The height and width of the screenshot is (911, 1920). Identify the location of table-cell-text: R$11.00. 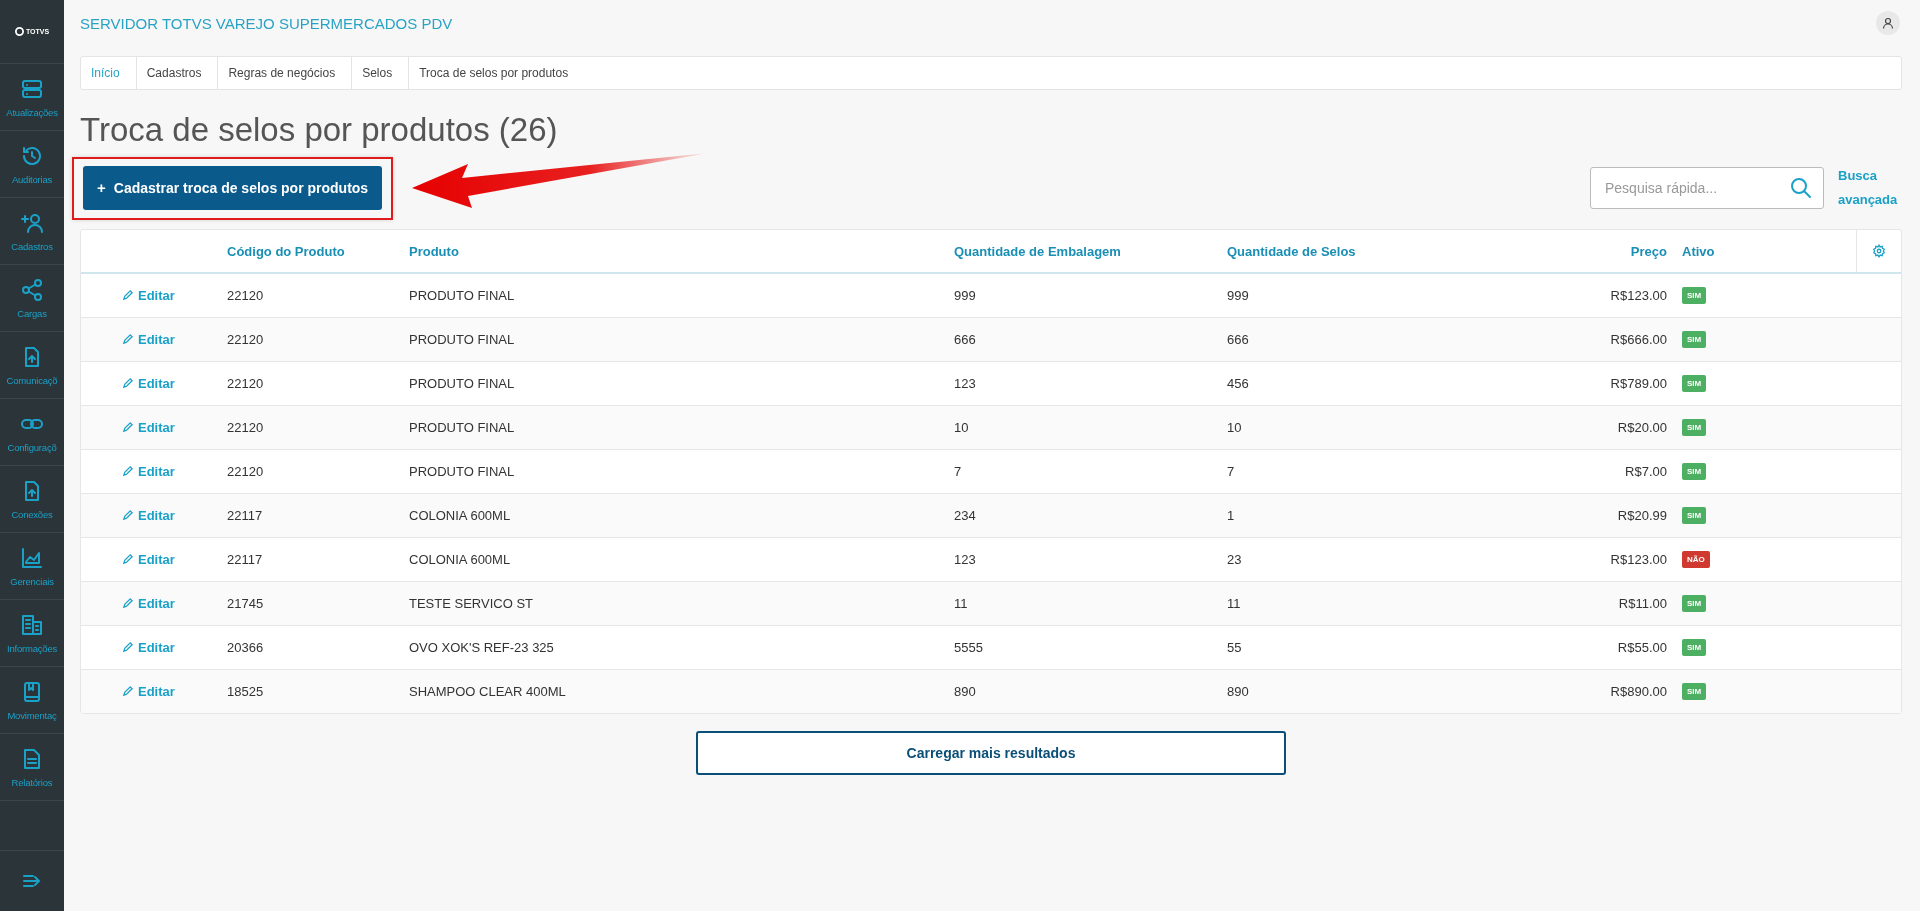
(1642, 604).